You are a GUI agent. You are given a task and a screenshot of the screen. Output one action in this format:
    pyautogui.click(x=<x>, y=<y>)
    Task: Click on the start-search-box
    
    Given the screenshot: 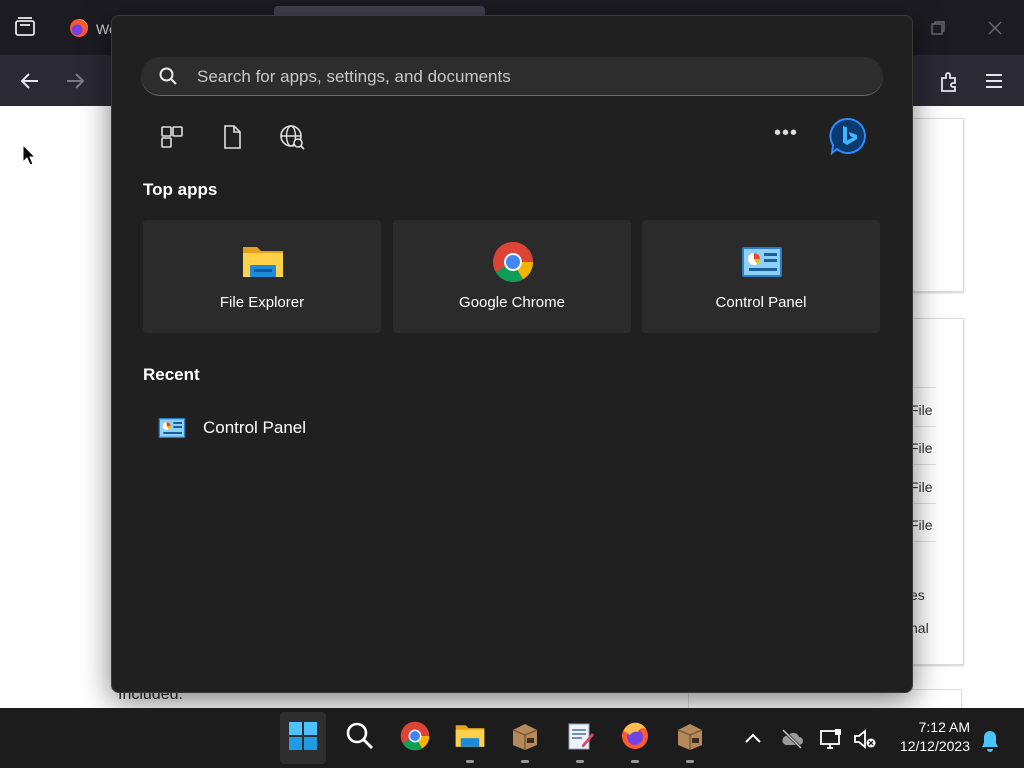 What is the action you would take?
    pyautogui.click(x=512, y=77)
    